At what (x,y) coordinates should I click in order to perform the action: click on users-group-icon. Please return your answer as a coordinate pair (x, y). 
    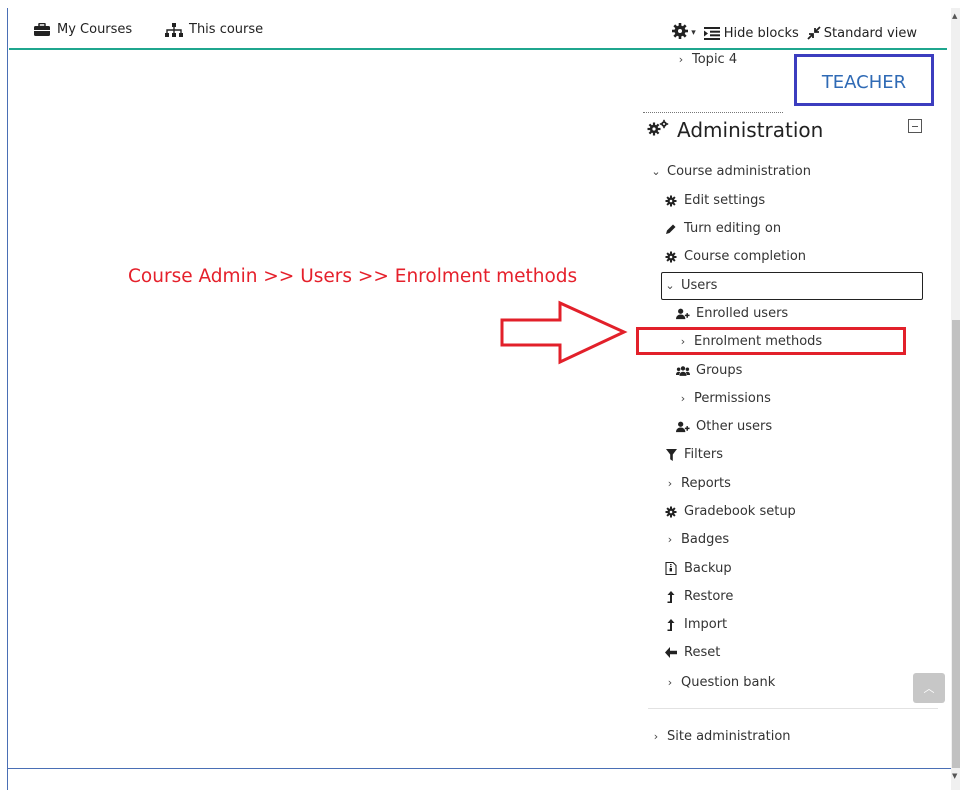
    Looking at the image, I should click on (683, 371).